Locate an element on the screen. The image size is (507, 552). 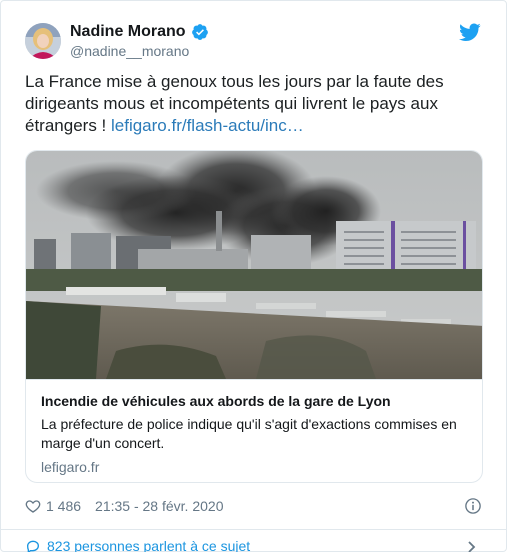
chevron-right-icon is located at coordinates (472, 546).